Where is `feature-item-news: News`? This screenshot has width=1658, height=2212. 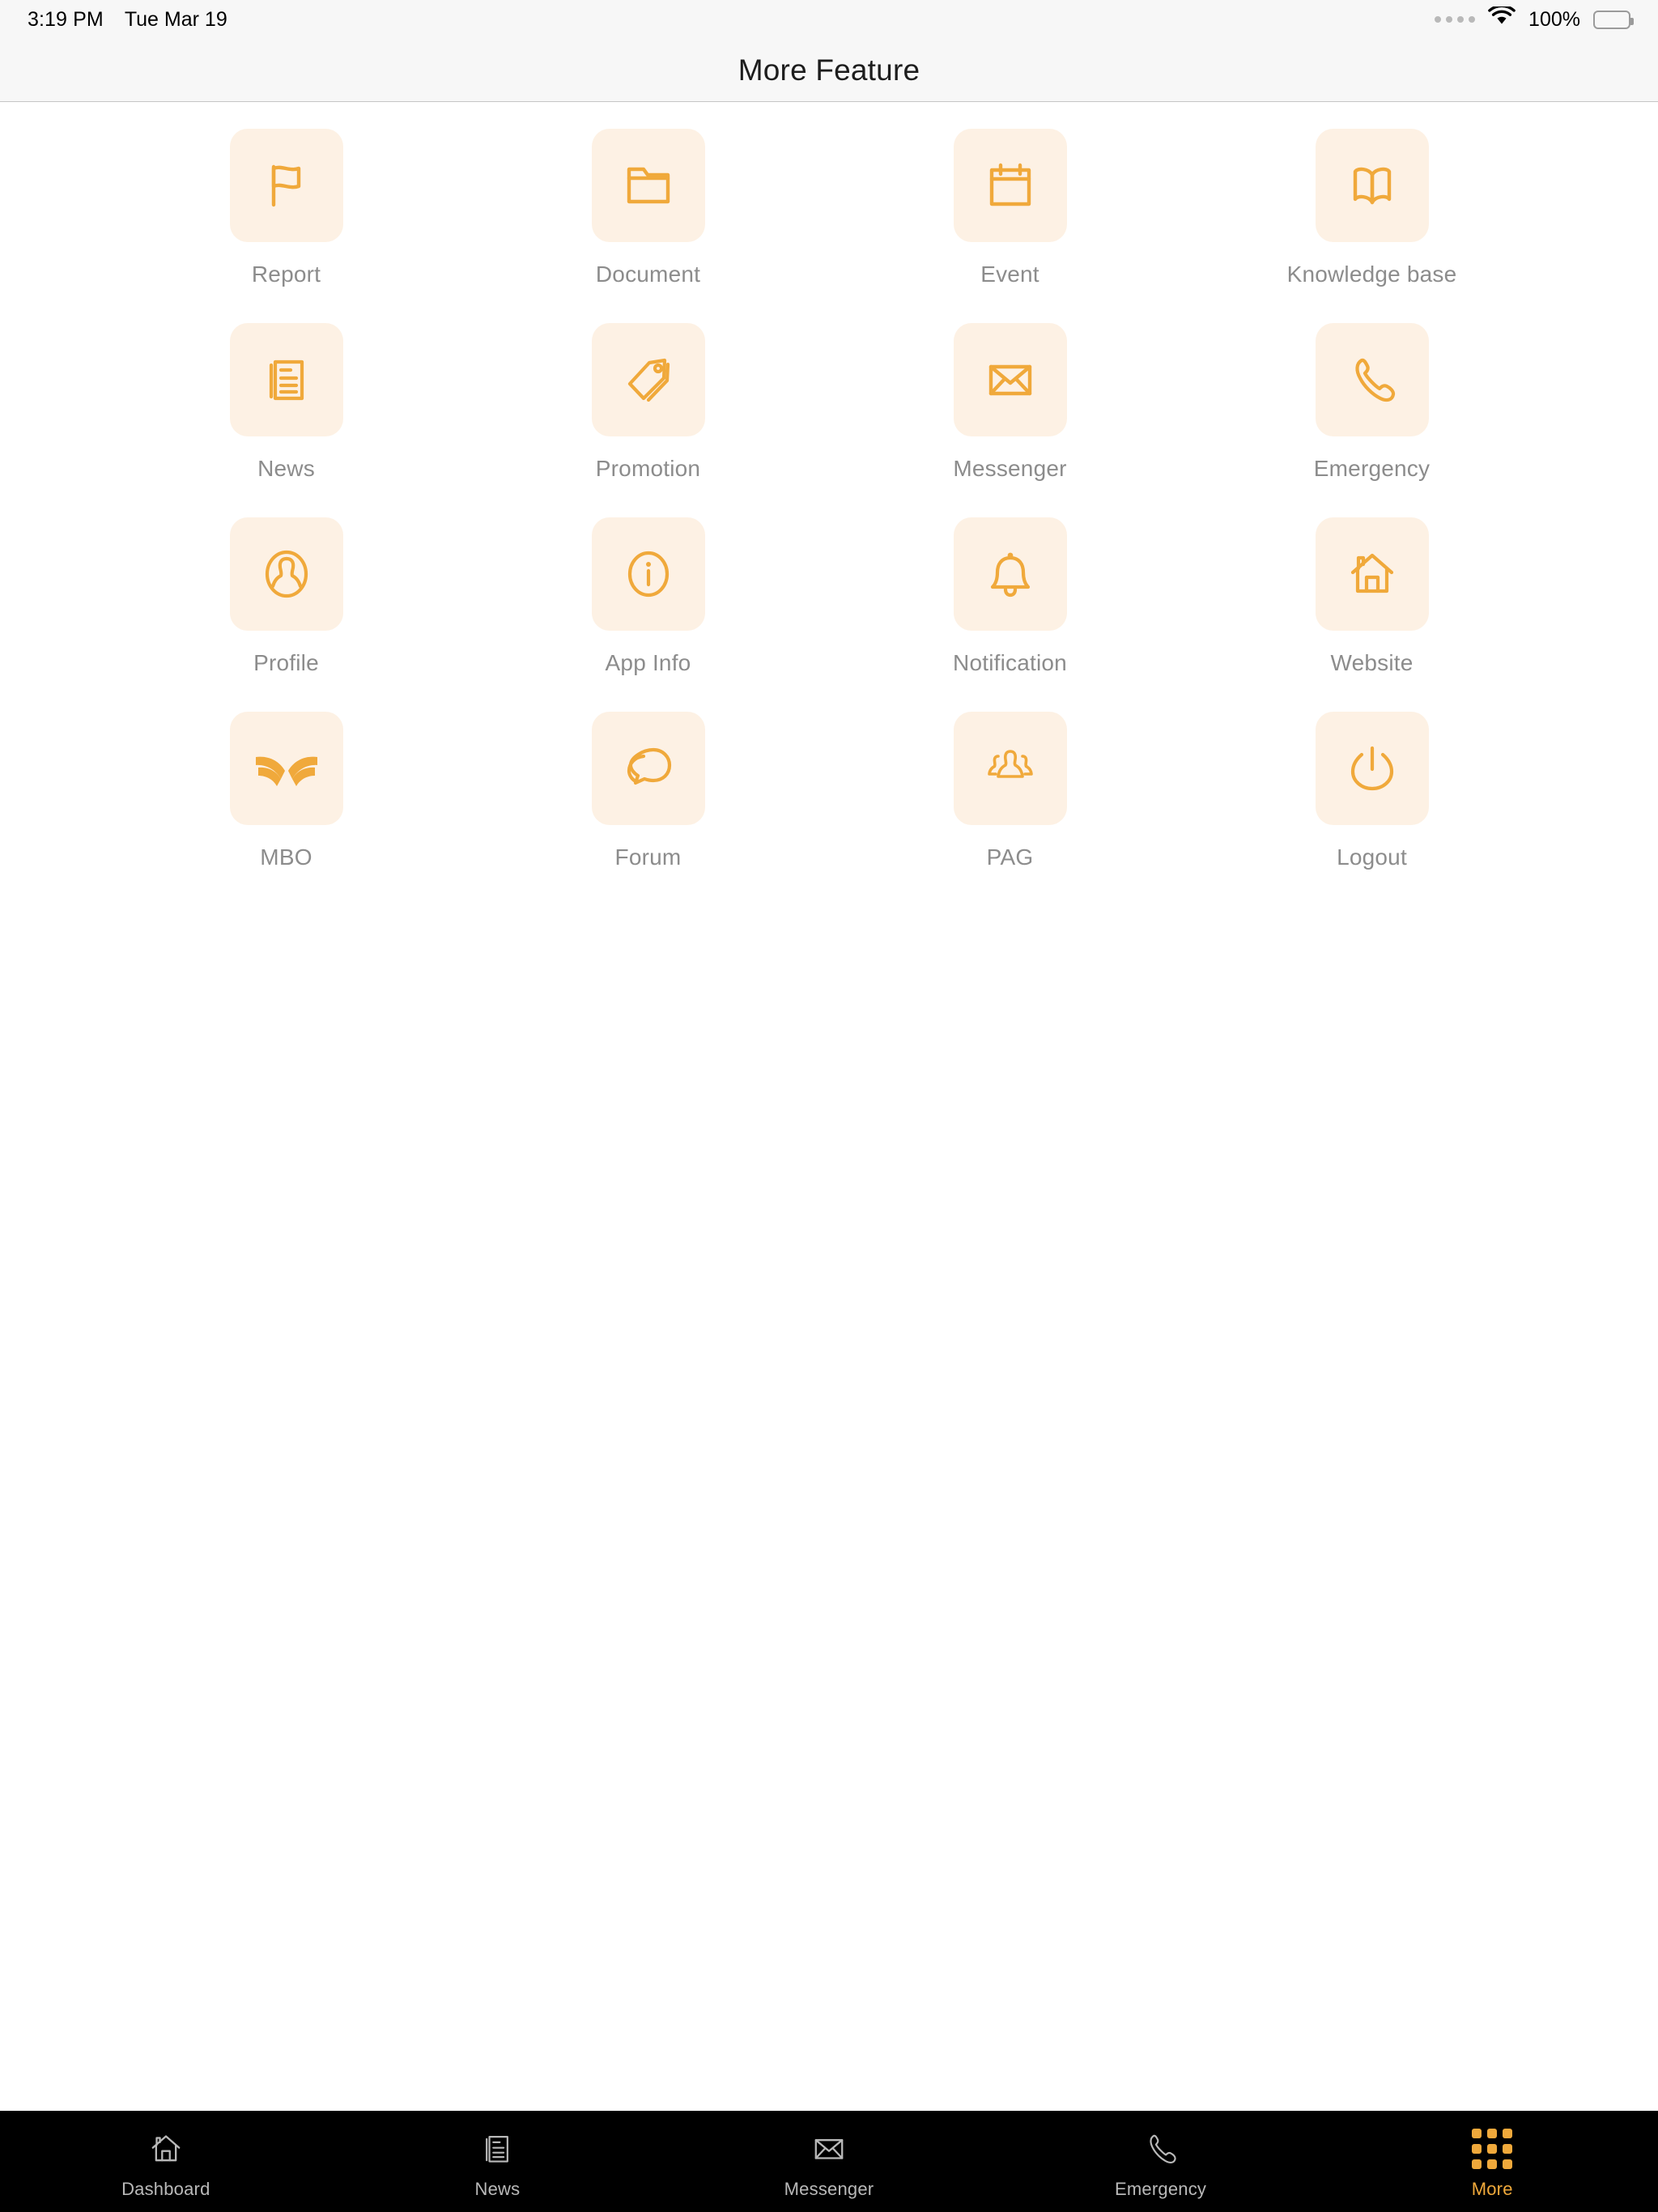 feature-item-news: News is located at coordinates (286, 420).